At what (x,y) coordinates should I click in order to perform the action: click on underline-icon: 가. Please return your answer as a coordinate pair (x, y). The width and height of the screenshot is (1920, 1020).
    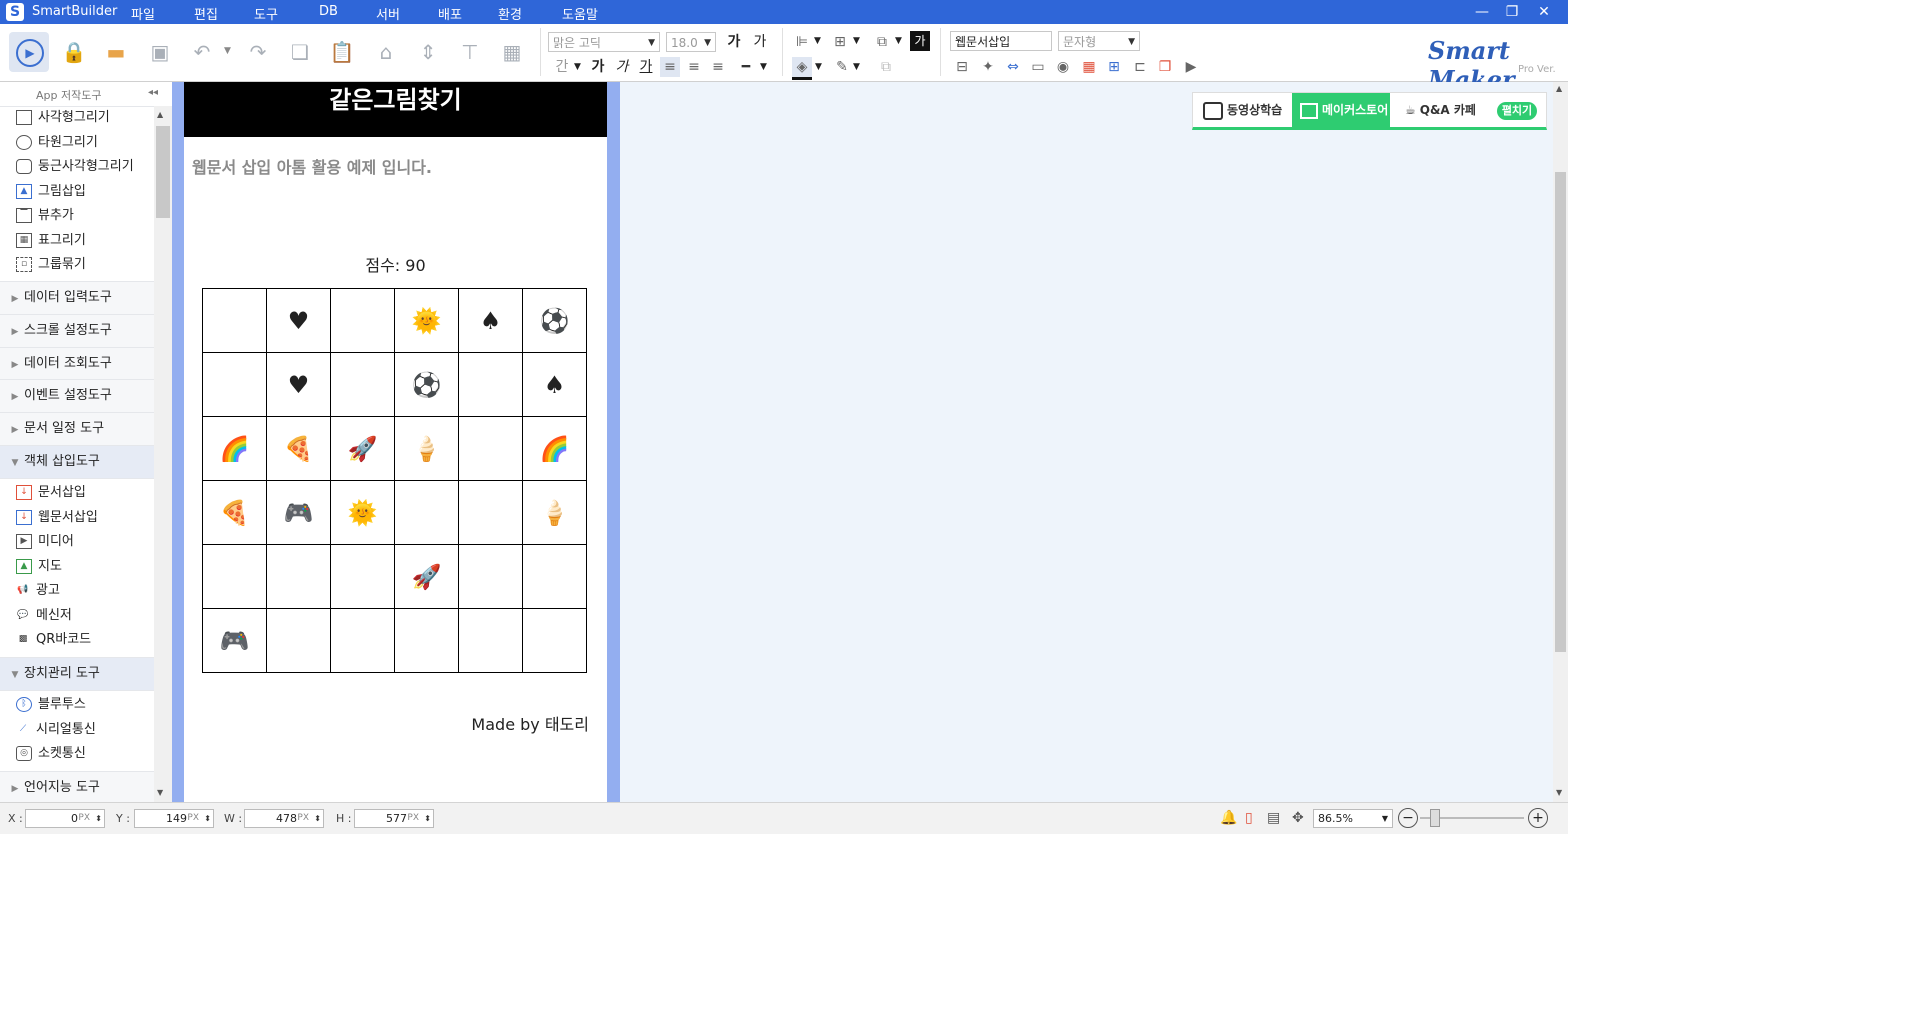
    Looking at the image, I should click on (646, 67).